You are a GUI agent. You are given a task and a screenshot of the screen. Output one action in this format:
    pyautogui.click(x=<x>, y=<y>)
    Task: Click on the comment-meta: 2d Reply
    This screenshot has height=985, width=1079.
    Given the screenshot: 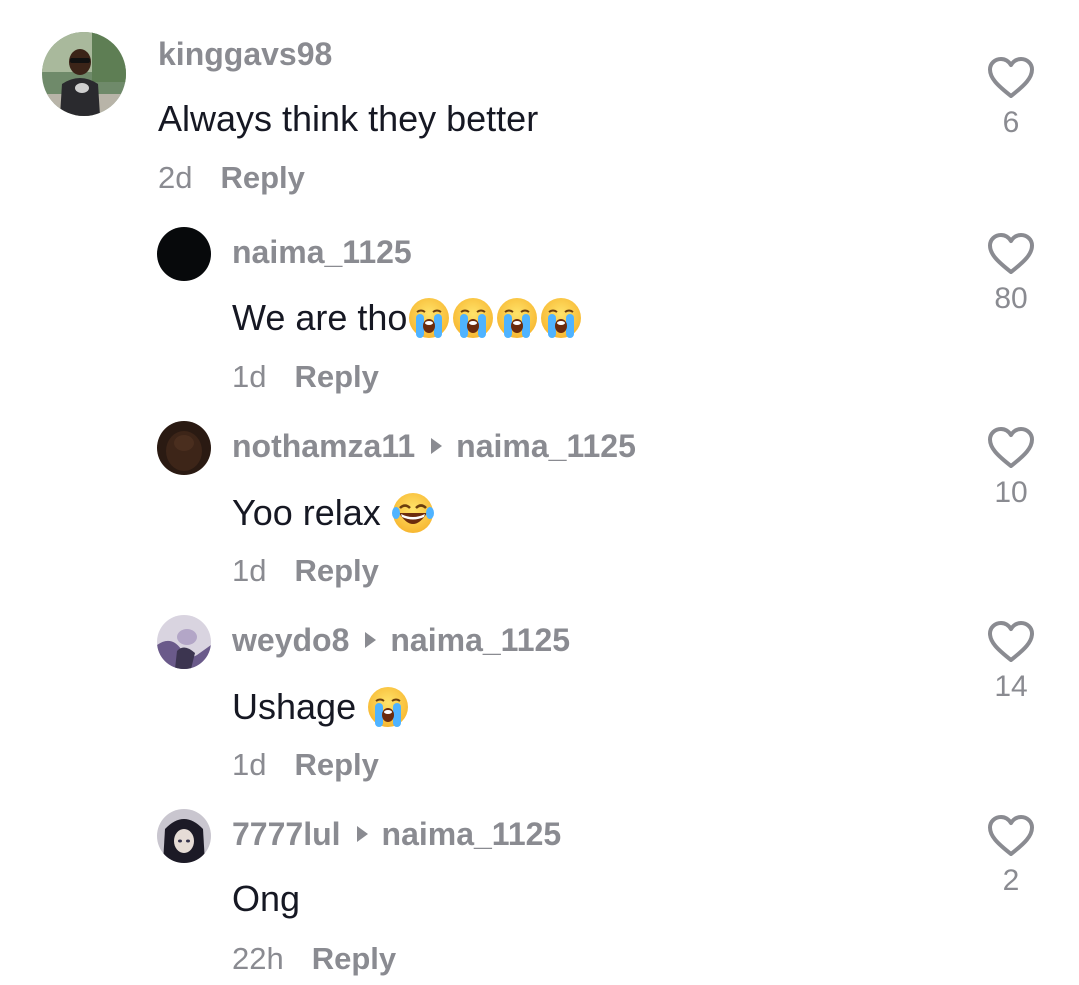 What is the action you would take?
    pyautogui.click(x=231, y=177)
    